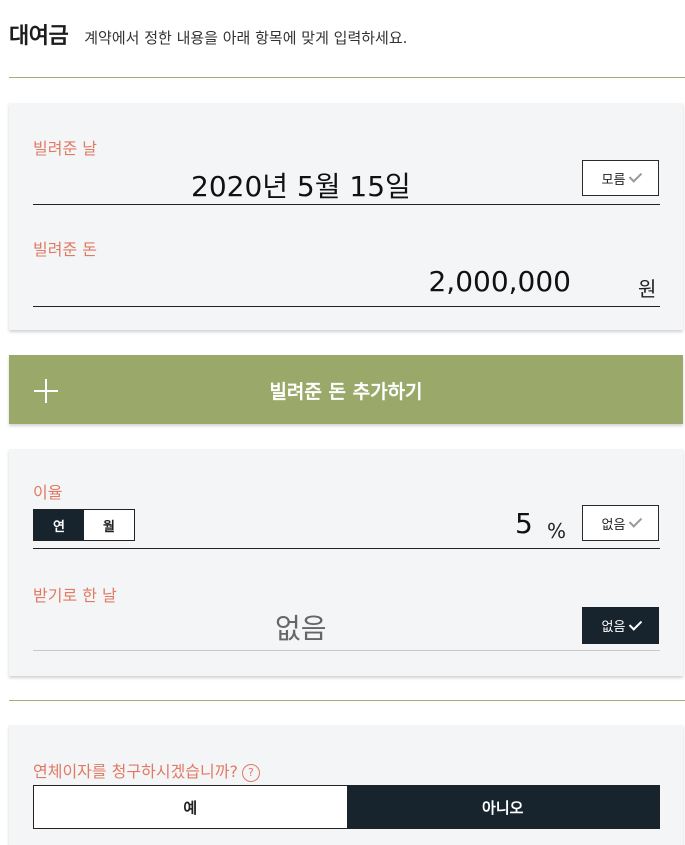 The width and height of the screenshot is (685, 845). Describe the element at coordinates (346, 306) in the screenshot. I see `amount-underline` at that location.